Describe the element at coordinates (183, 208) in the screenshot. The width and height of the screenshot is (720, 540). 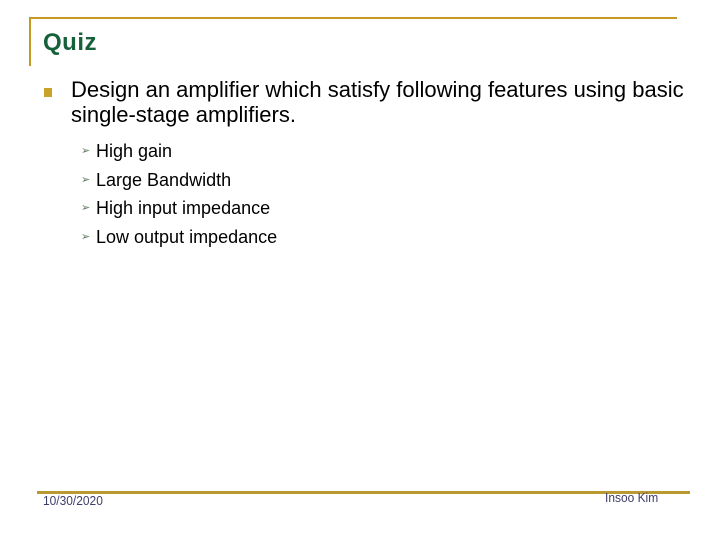
I see `sub-bullet-text: High input impedance` at that location.